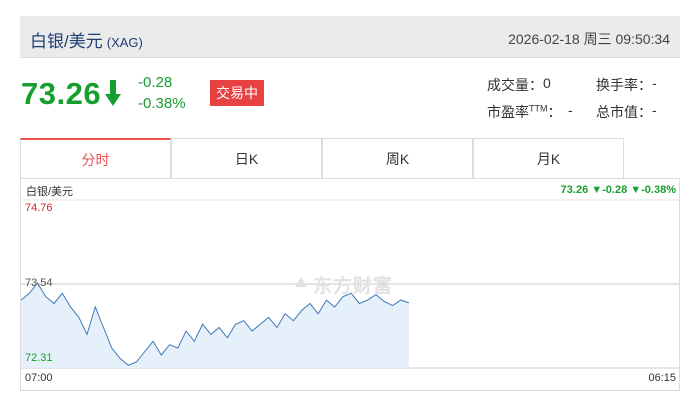  I want to click on tab-intraday: 分时, so click(95, 158).